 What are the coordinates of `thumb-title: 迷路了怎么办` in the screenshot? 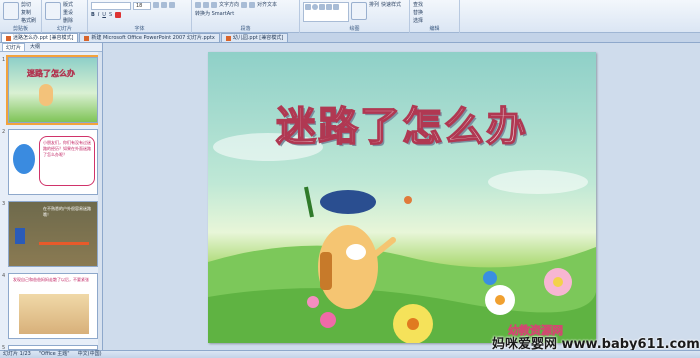 It's located at (51, 73).